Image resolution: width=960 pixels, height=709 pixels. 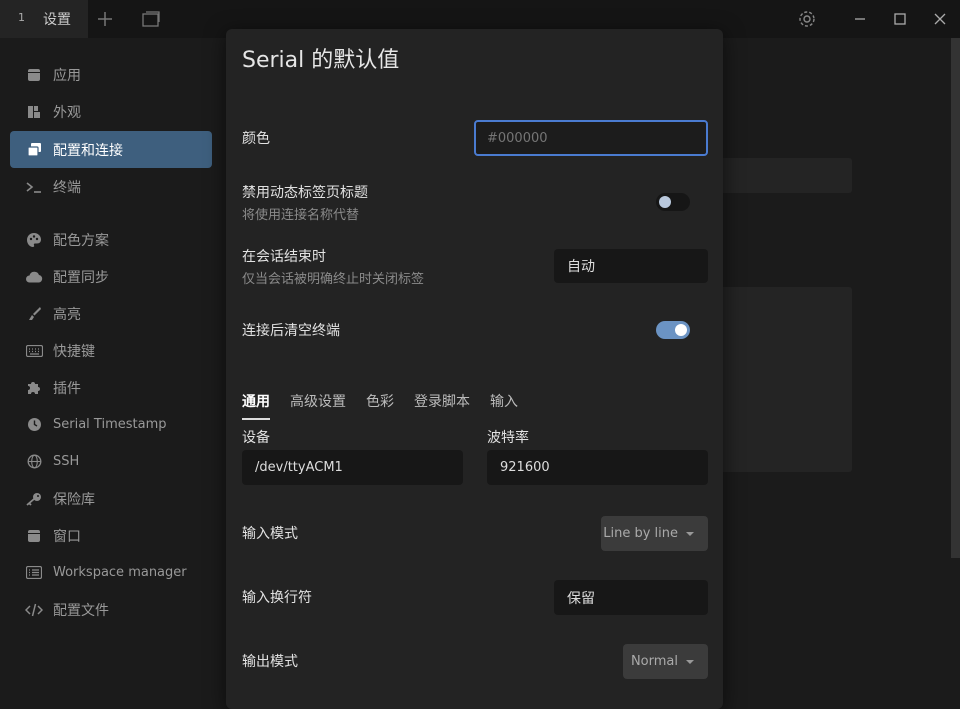 What do you see at coordinates (321, 60) in the screenshot?
I see `dialog-title: Serial 的默认值` at bounding box center [321, 60].